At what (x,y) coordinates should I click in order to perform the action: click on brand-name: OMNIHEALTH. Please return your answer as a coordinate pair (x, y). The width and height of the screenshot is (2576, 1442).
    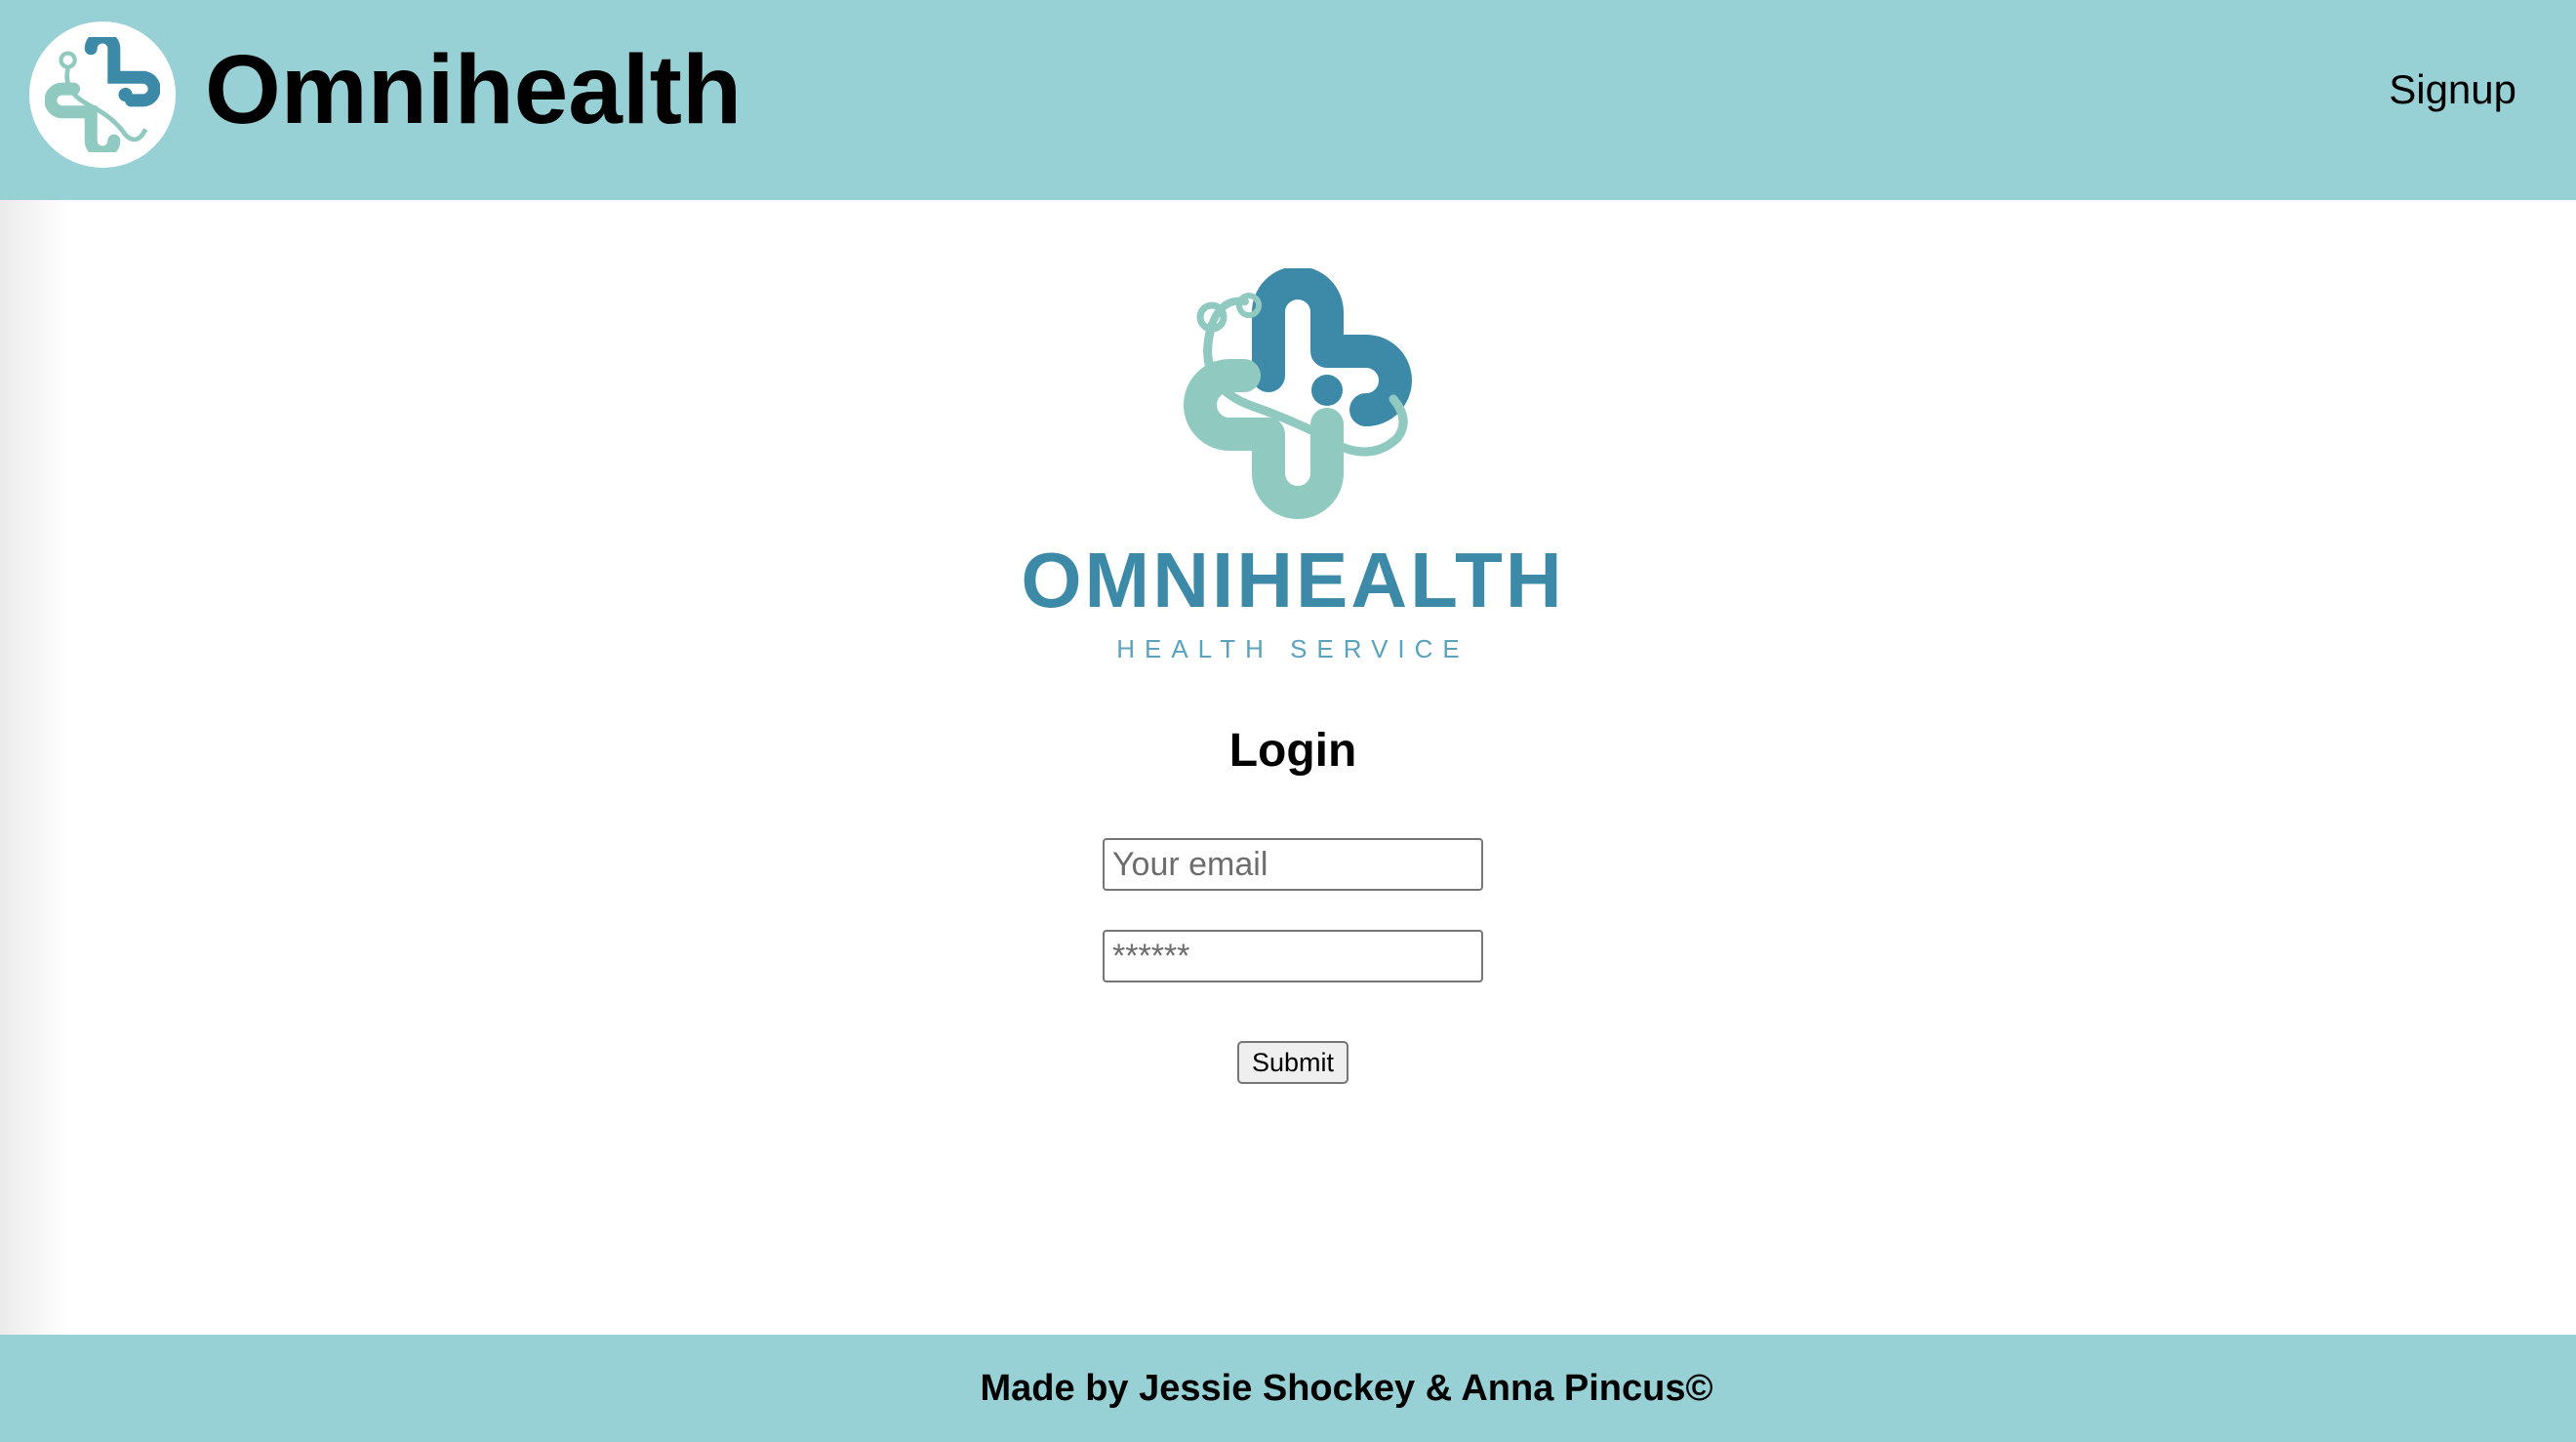
    Looking at the image, I should click on (1293, 580).